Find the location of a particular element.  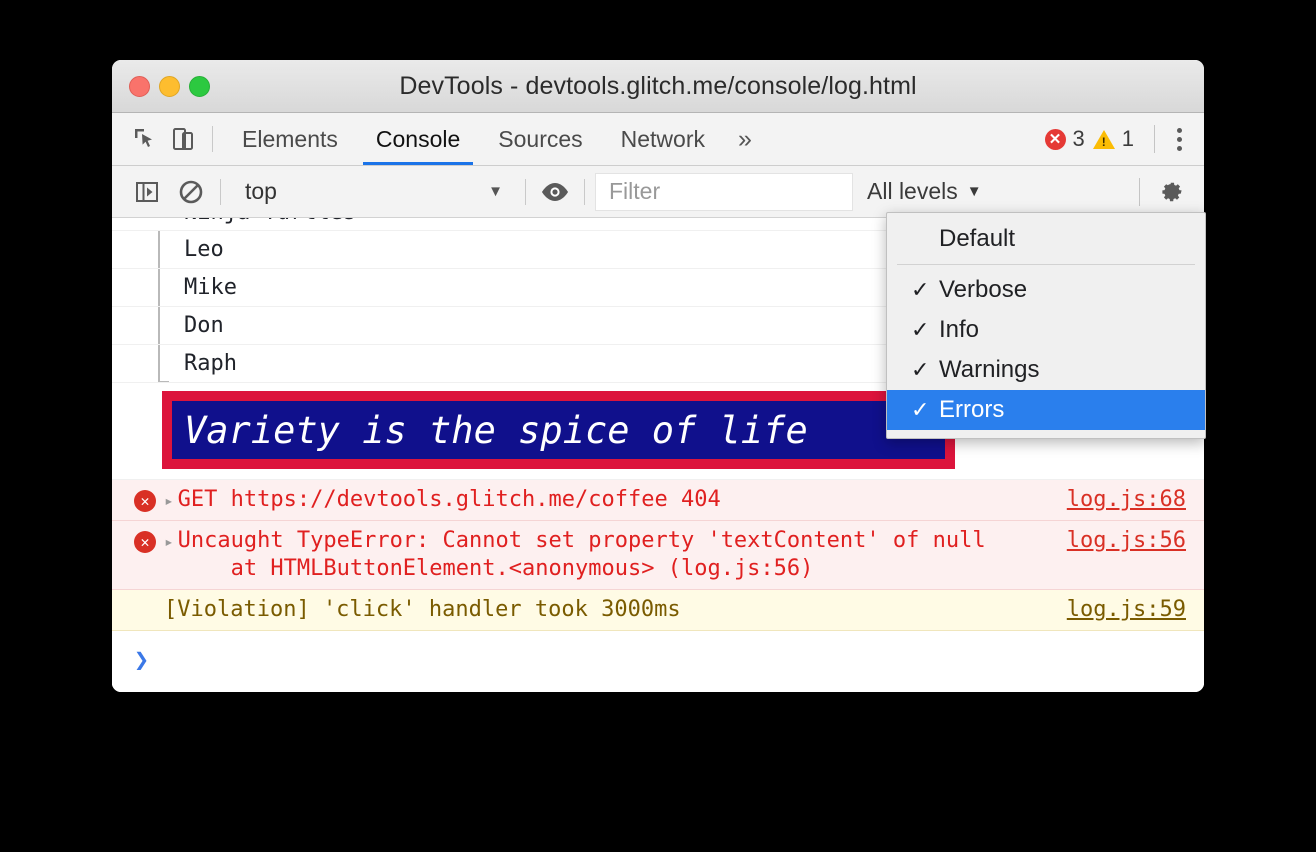

menu-item-label: Errors is located at coordinates (972, 409).